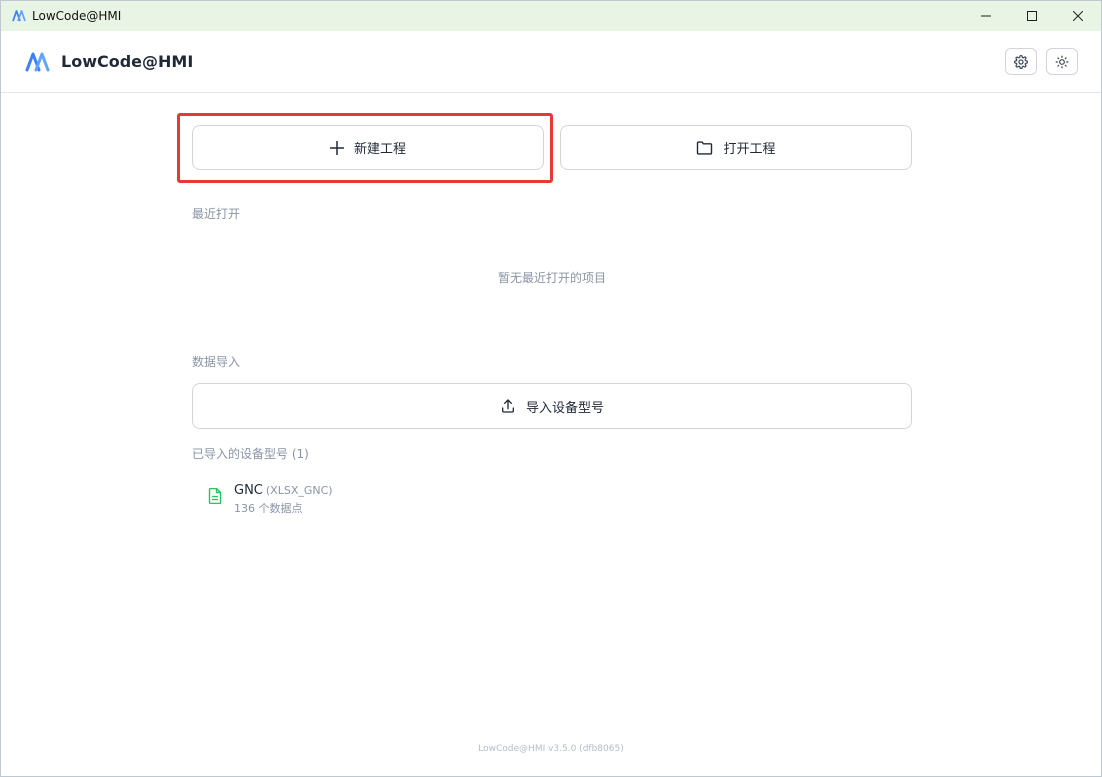  I want to click on open-project-button: 打开工程, so click(736, 147).